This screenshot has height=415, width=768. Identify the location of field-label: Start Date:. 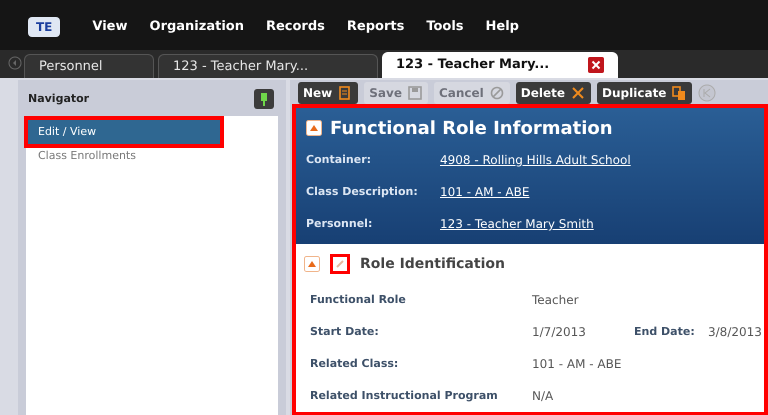
(345, 332).